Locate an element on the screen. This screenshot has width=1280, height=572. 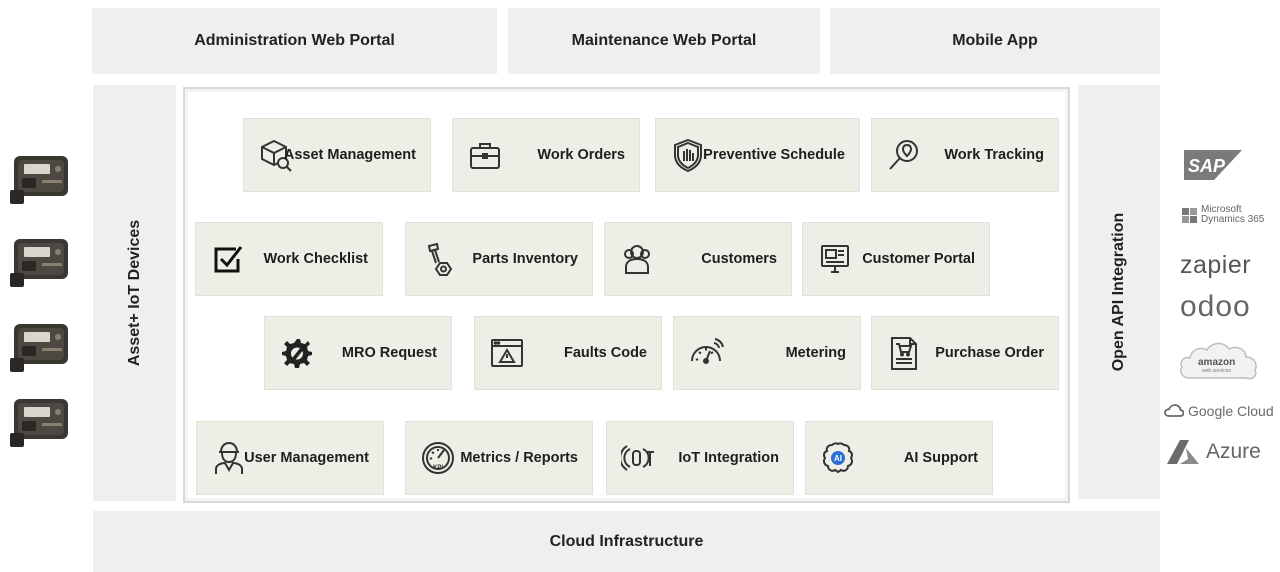
google-cloud-logo: Google Cloud is located at coordinates (1219, 411).